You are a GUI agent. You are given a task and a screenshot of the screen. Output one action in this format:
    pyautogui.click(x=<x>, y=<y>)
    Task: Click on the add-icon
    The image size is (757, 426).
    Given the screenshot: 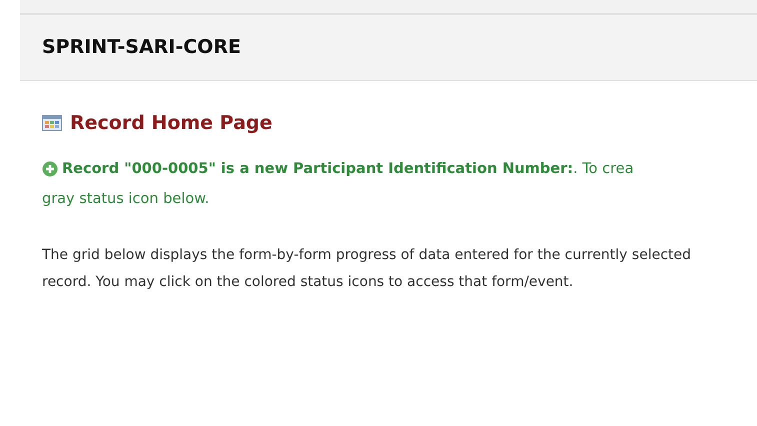 What is the action you would take?
    pyautogui.click(x=50, y=168)
    